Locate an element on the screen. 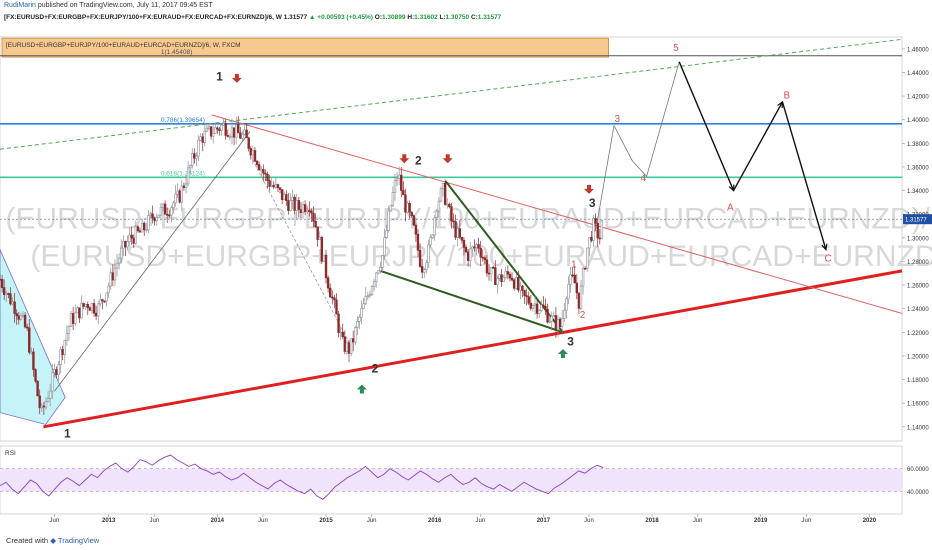 This screenshot has height=550, width=932. close-value: 1.31577 is located at coordinates (489, 17).